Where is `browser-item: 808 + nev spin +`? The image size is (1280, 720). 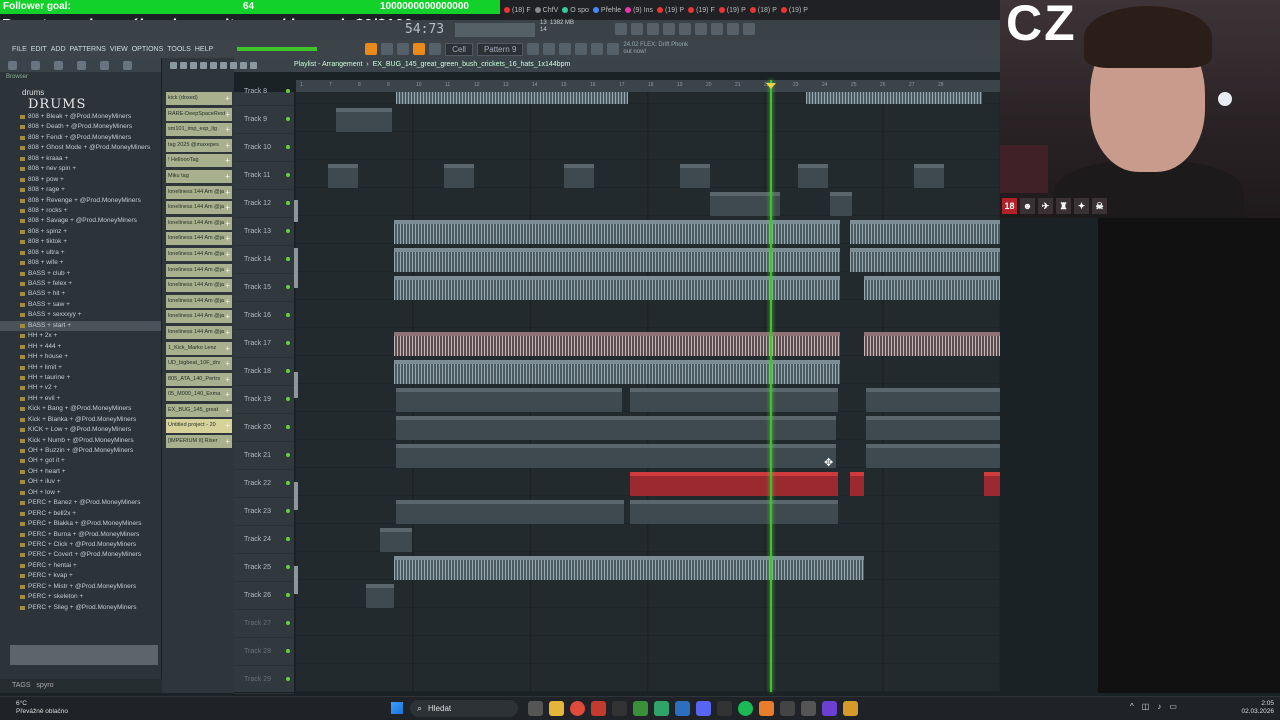 browser-item: 808 + nev spin + is located at coordinates (80, 169).